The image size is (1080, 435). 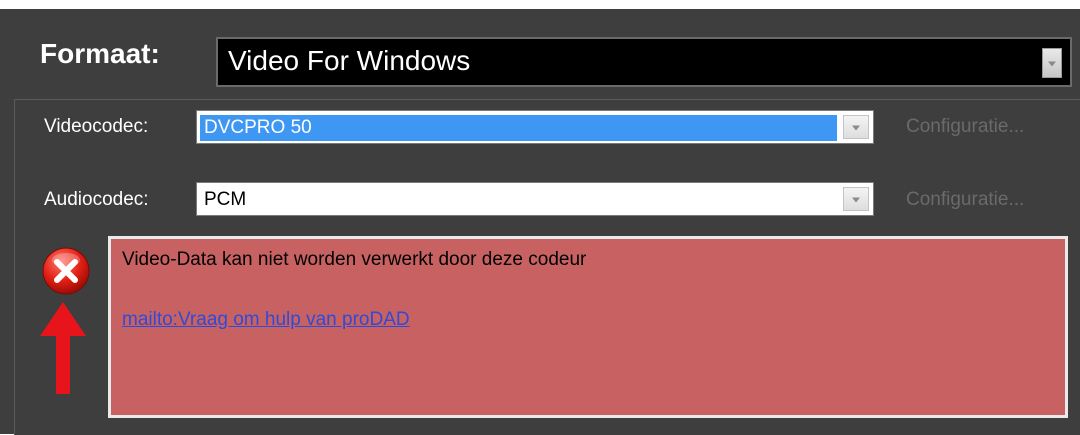 What do you see at coordinates (644, 62) in the screenshot?
I see `format-select: Video For Windows` at bounding box center [644, 62].